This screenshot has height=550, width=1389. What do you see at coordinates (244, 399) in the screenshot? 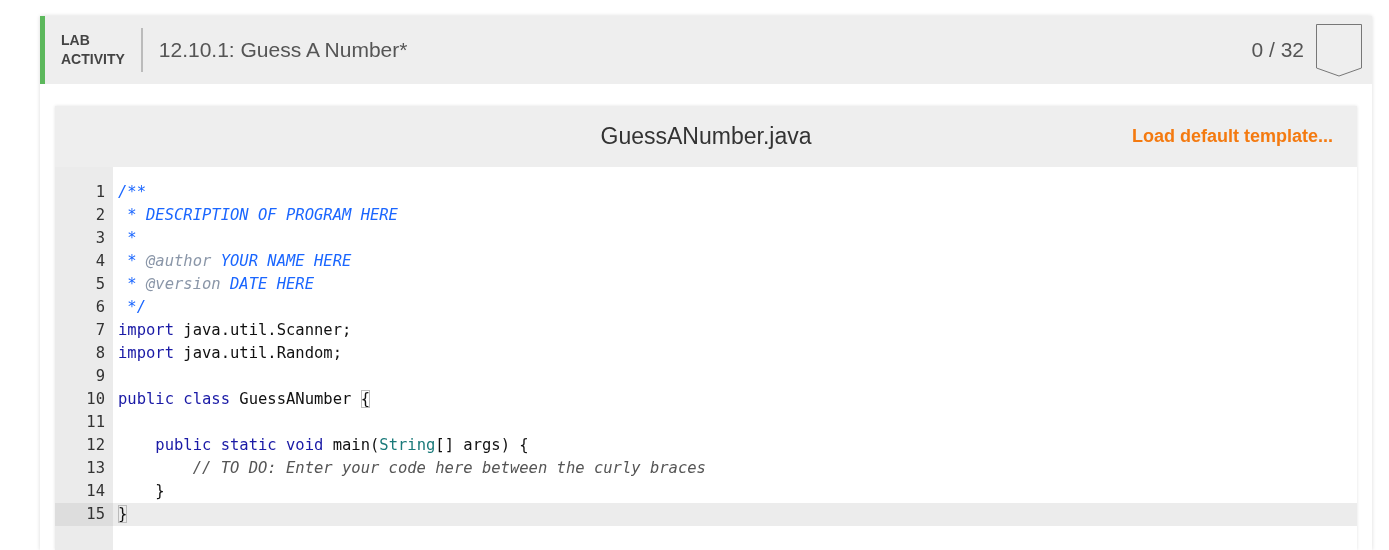
I see `code-line: public class GuessANumber {` at bounding box center [244, 399].